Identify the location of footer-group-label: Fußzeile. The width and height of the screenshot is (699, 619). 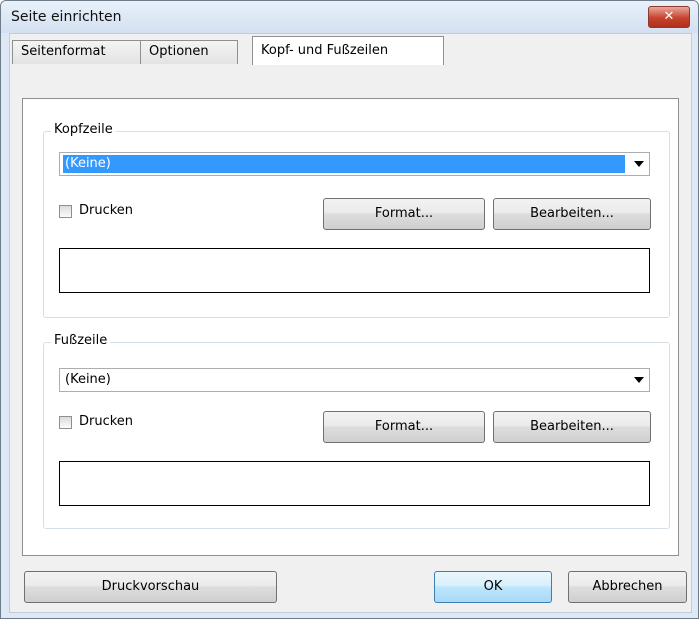
(81, 340).